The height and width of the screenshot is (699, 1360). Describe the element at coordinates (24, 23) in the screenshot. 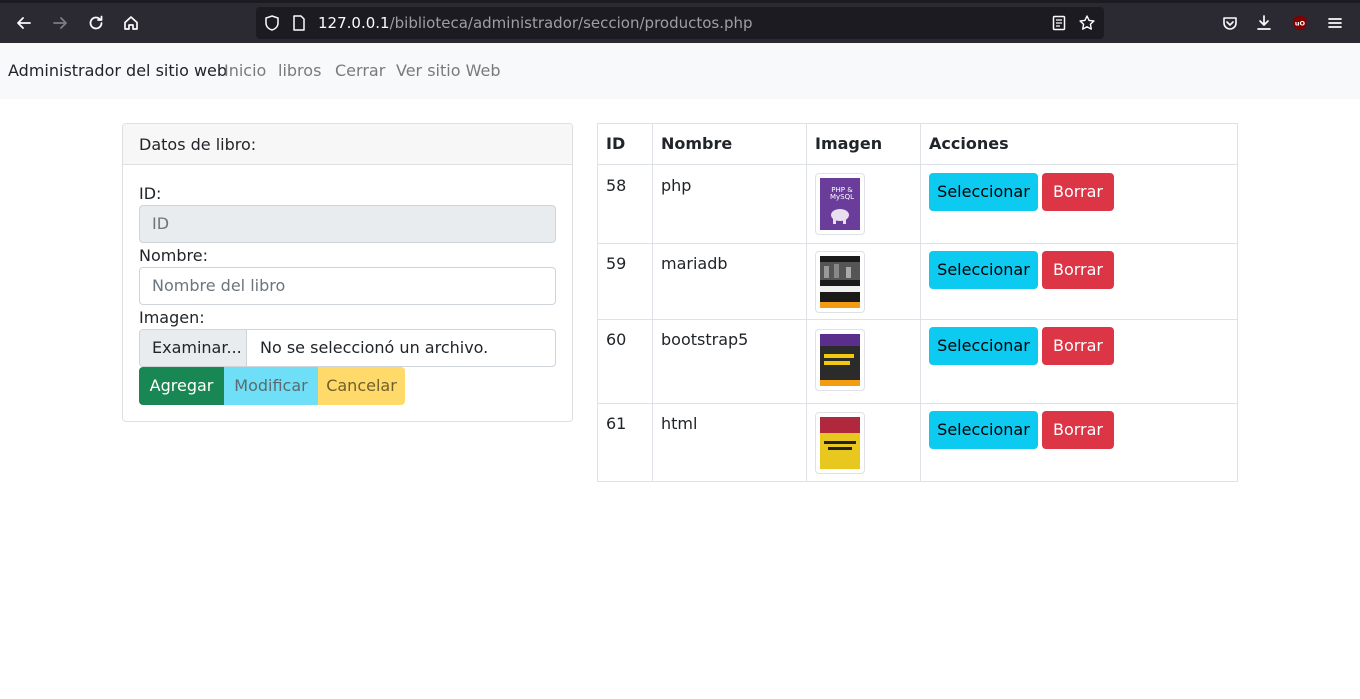

I see `back-icon` at that location.